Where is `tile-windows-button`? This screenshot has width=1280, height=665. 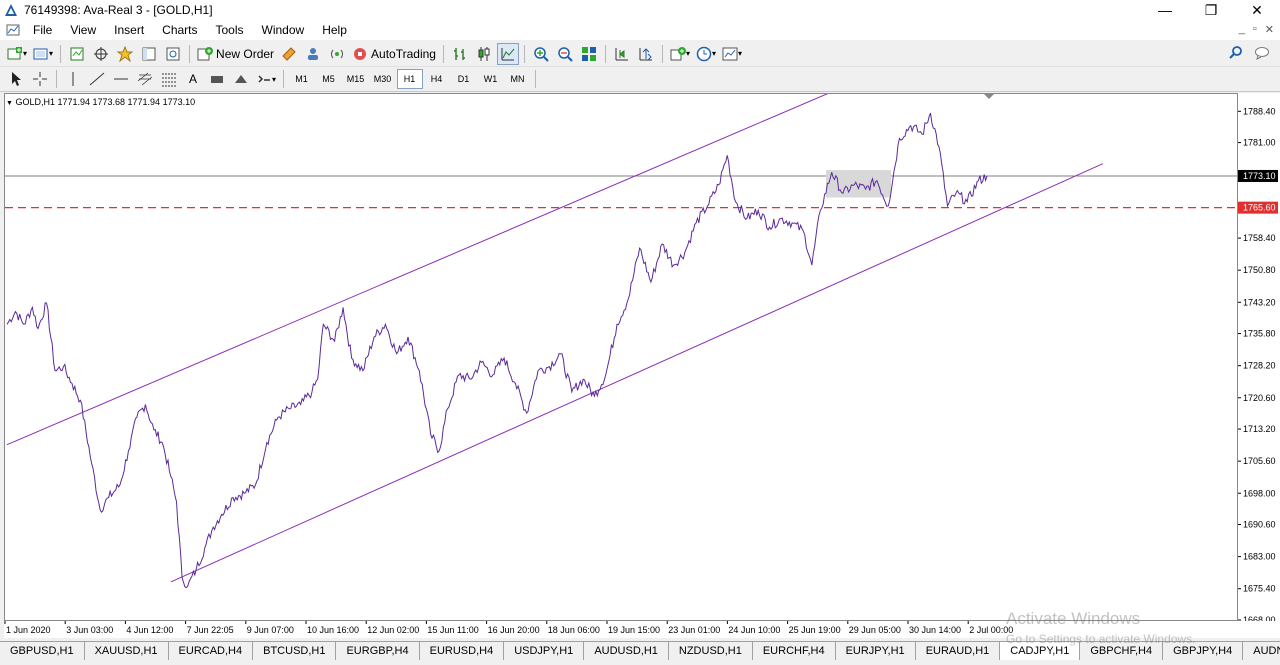 tile-windows-button is located at coordinates (589, 54).